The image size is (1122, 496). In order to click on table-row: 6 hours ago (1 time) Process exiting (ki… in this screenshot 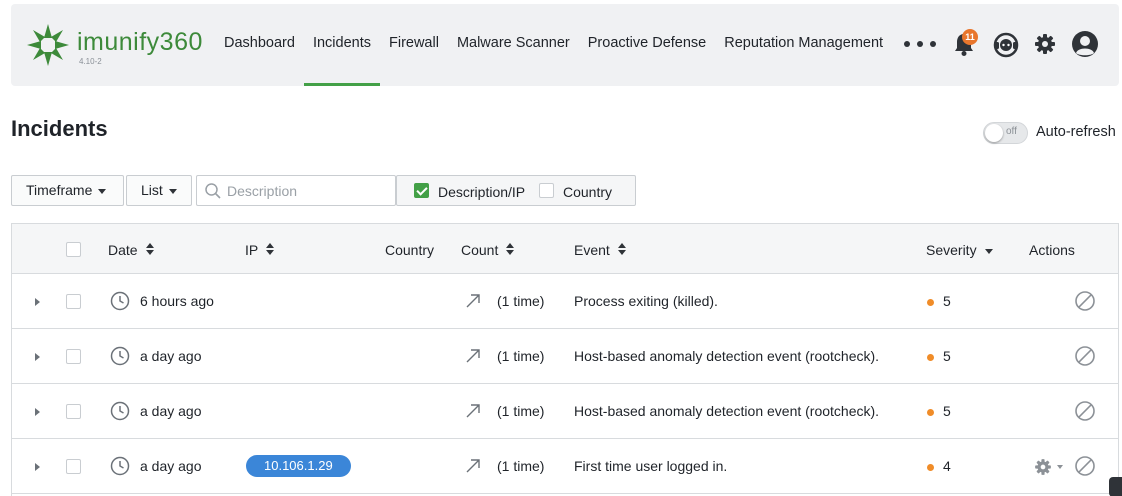, I will do `click(565, 301)`.